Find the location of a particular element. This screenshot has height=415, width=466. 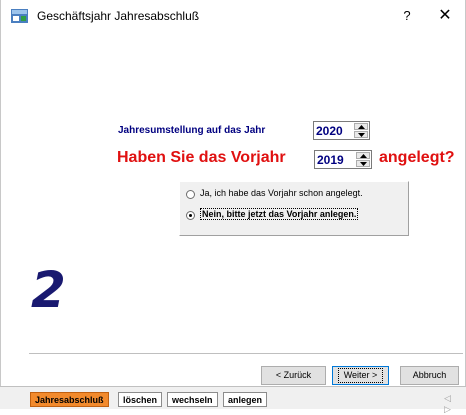

next-button: Weiter > is located at coordinates (360, 375).